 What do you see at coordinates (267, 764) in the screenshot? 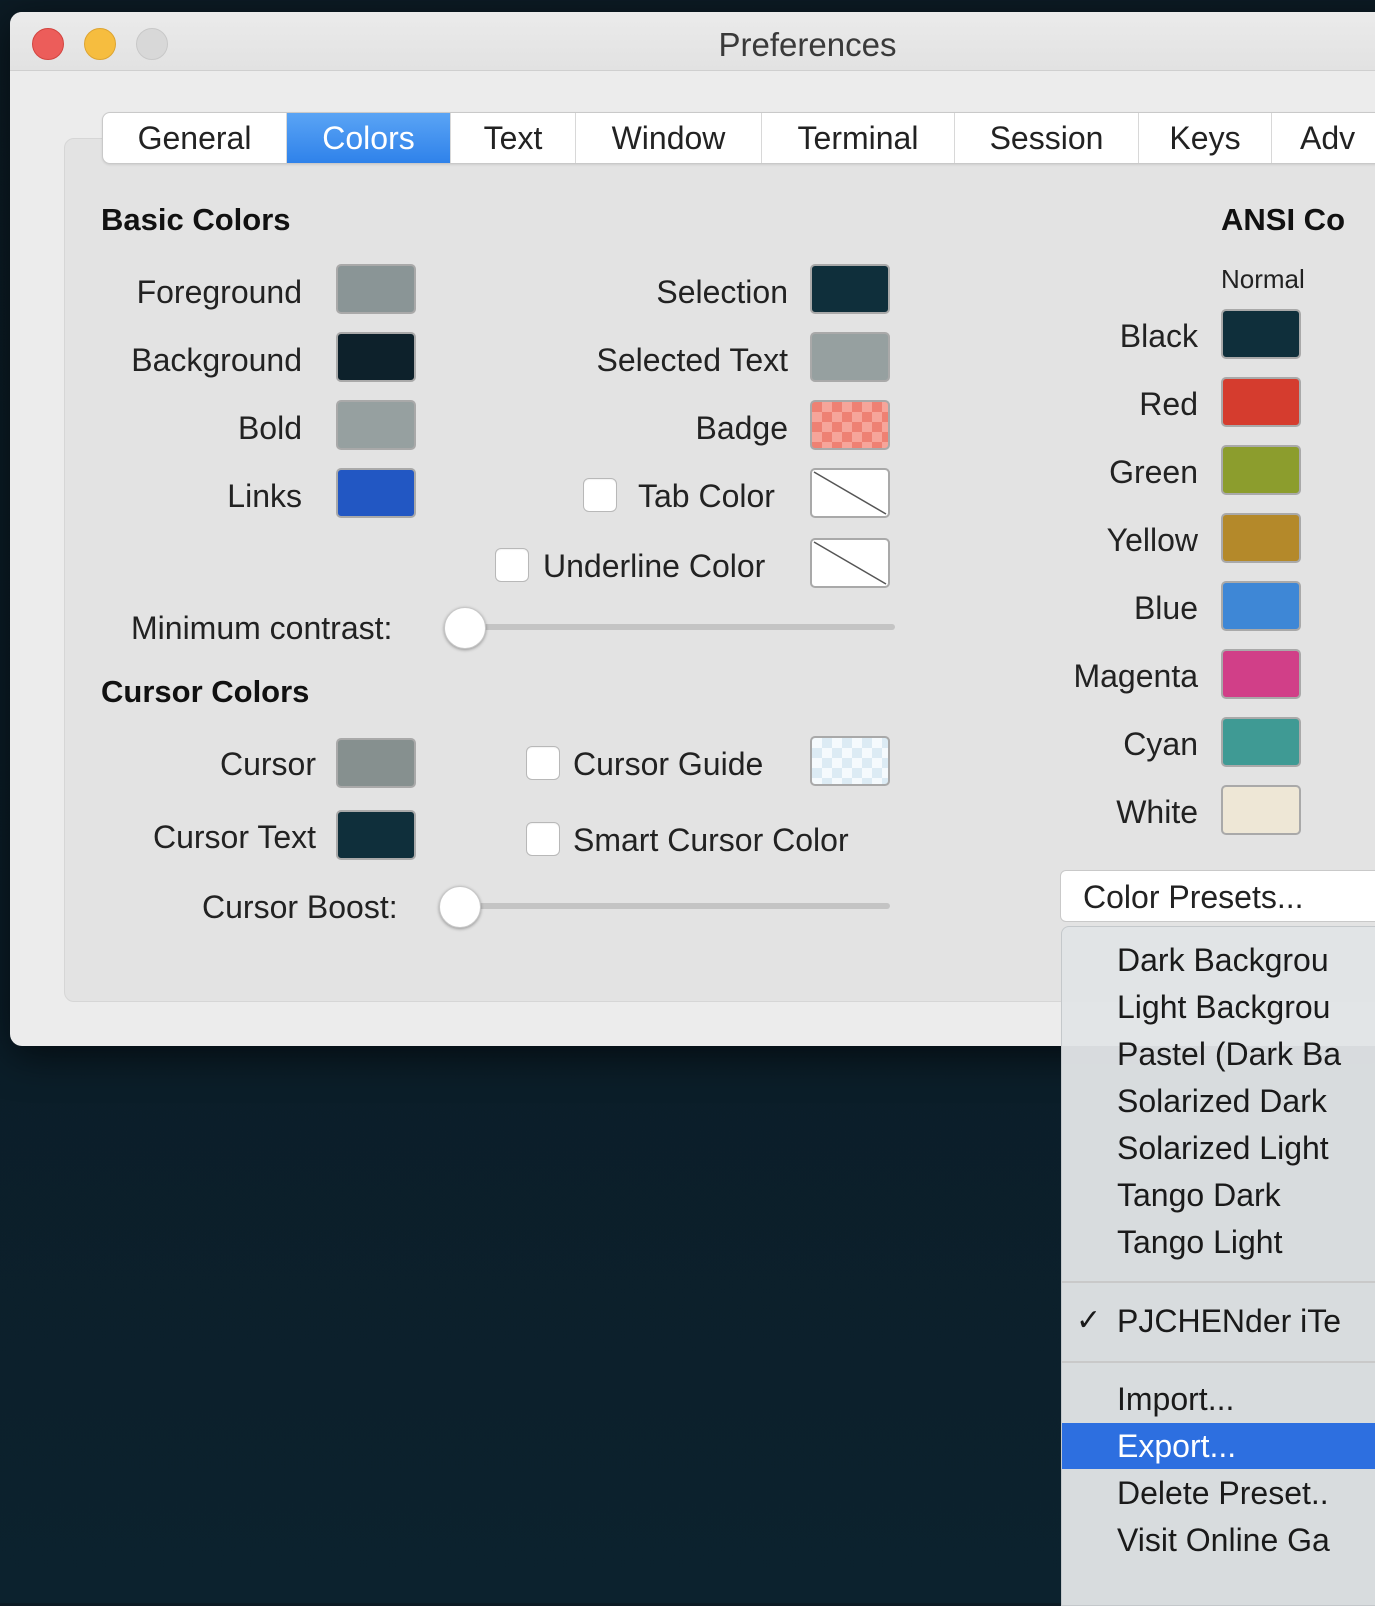
I see `cursor-label: Cursor` at bounding box center [267, 764].